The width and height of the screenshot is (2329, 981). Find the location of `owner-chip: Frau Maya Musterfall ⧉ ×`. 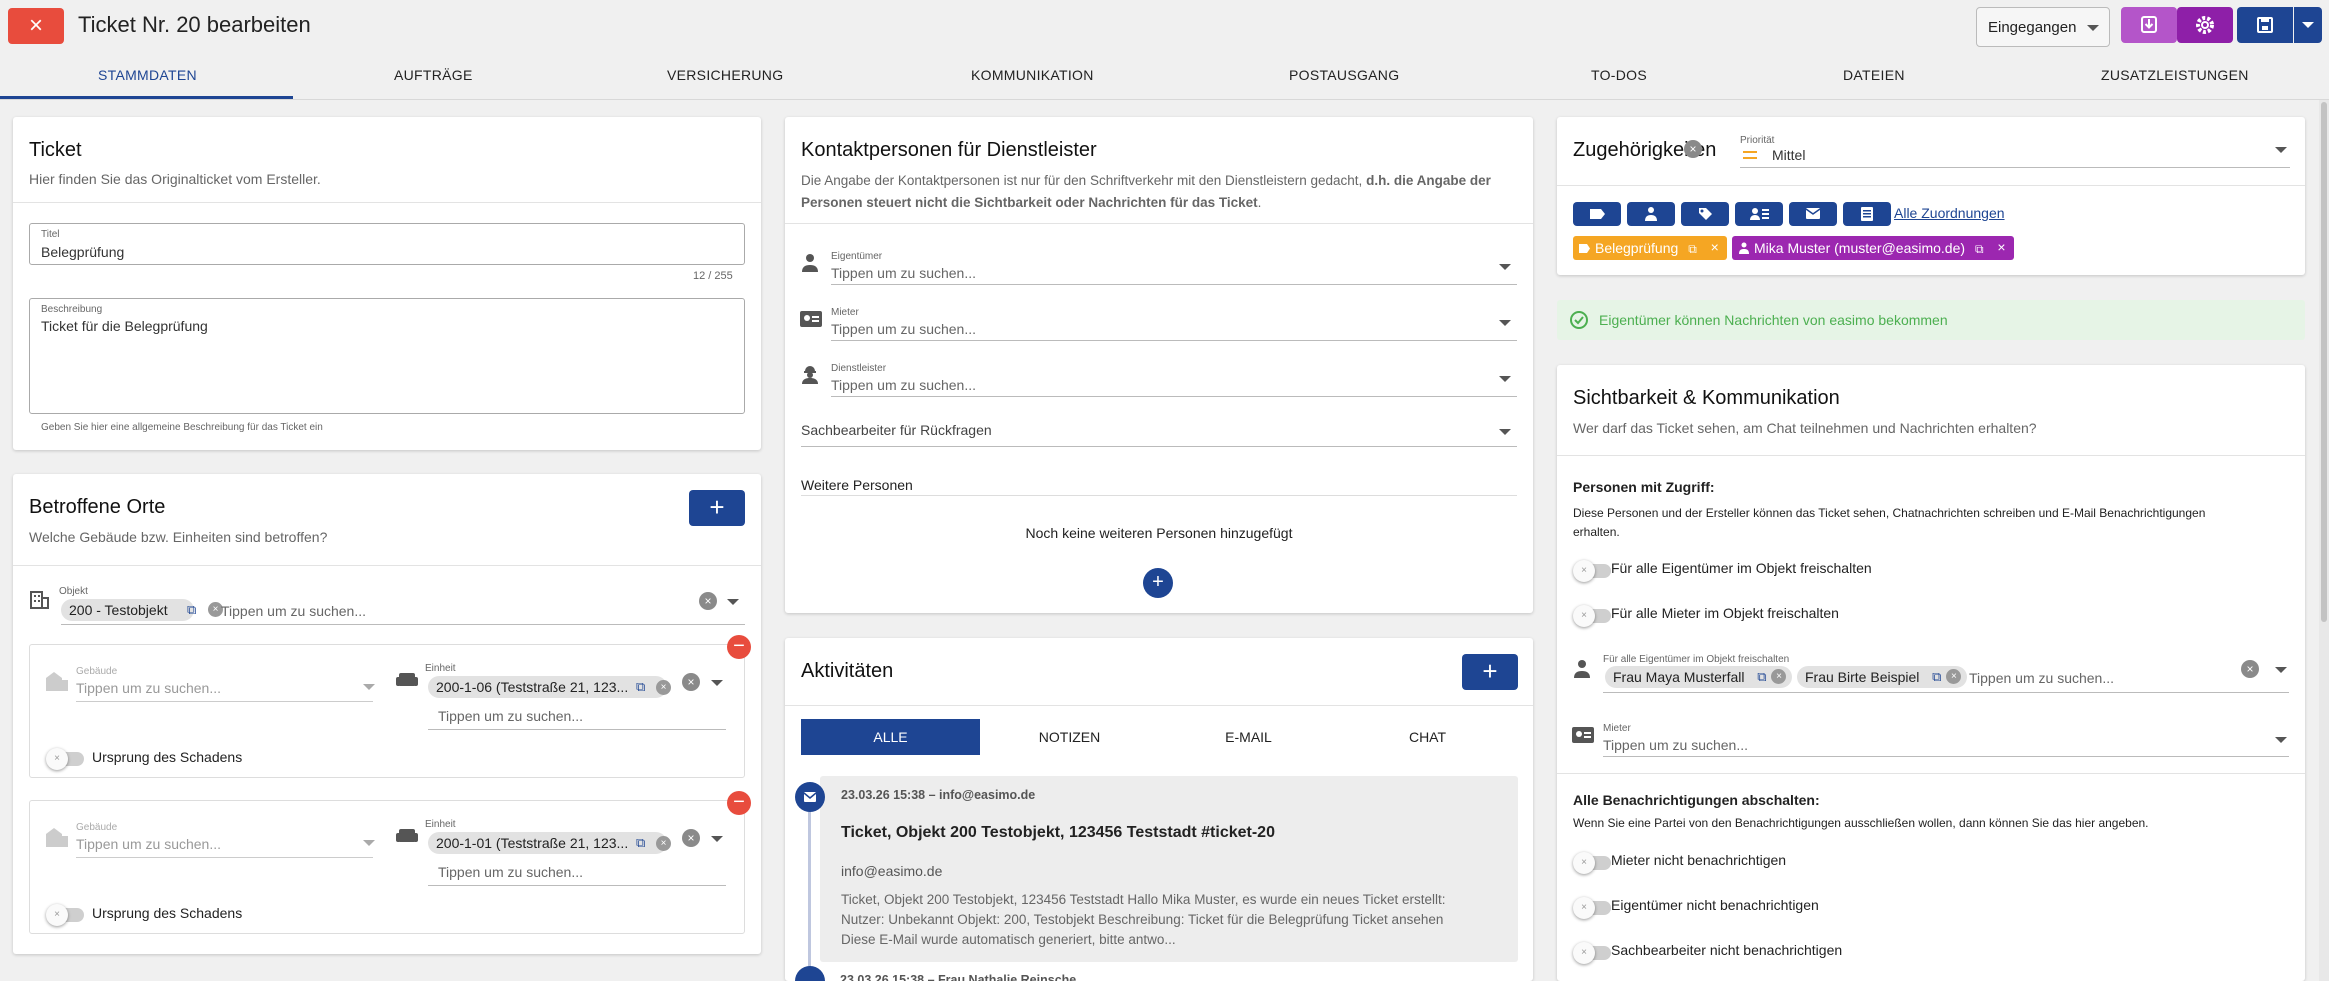

owner-chip: Frau Maya Musterfall ⧉ × is located at coordinates (1699, 677).